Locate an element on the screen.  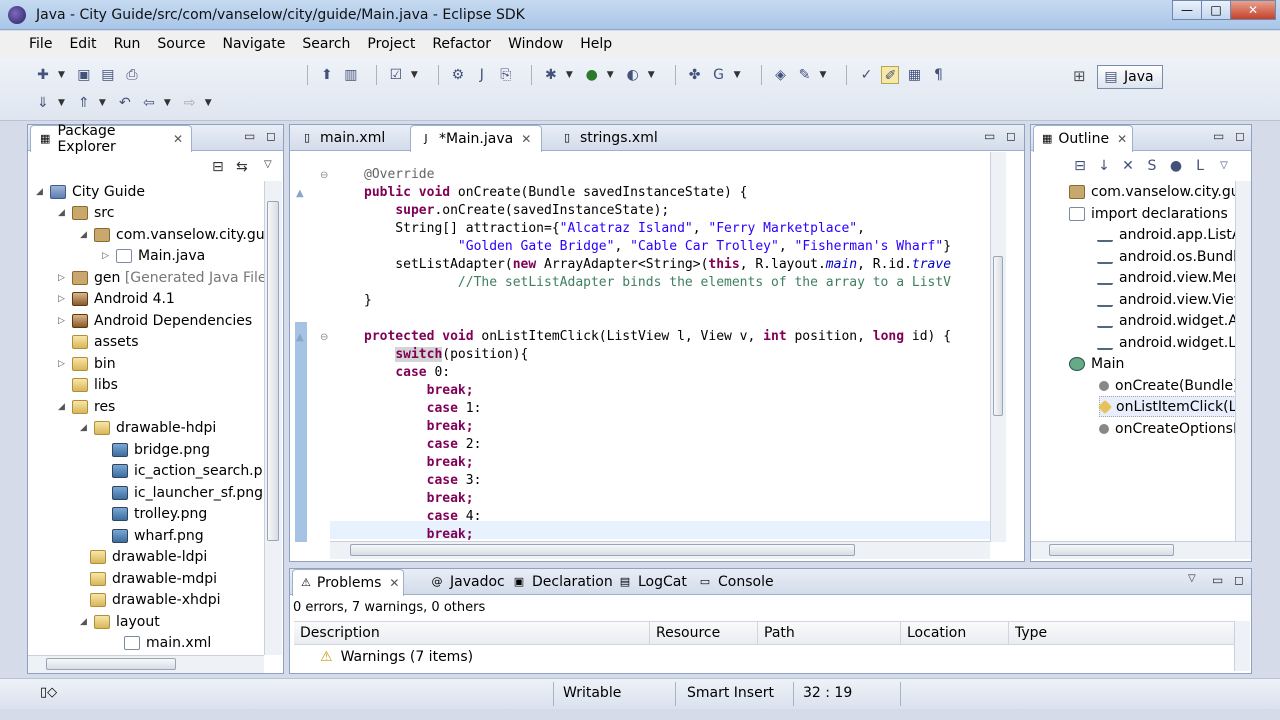
outline-vertical-scrollbar is located at coordinates (1243, 361).